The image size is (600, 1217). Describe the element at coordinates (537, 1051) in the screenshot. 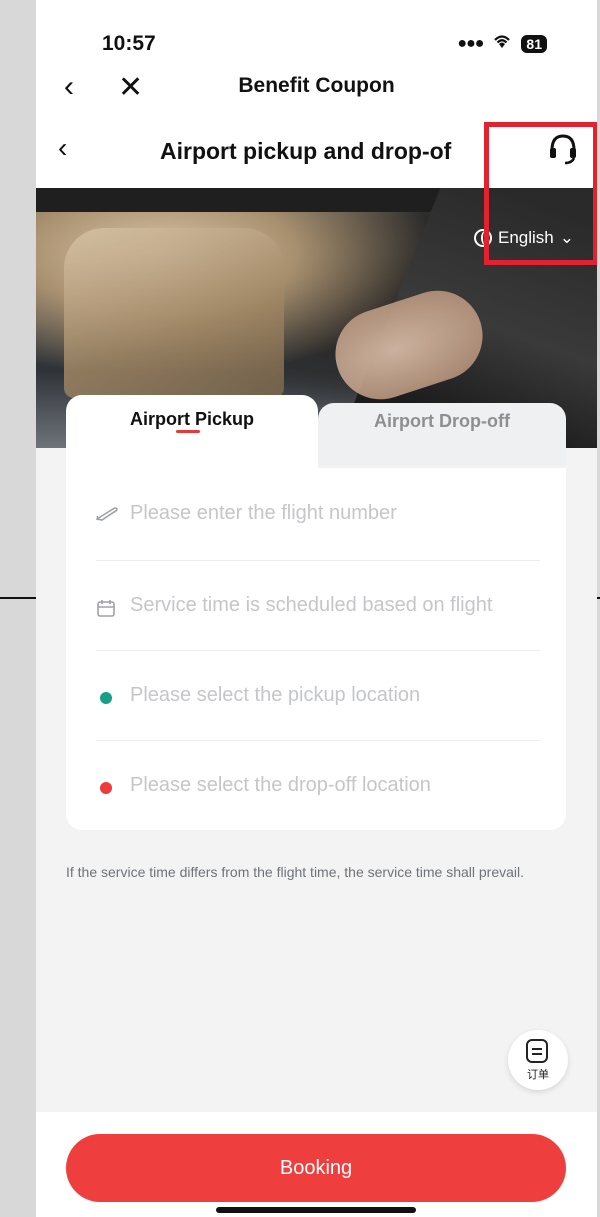

I see `order-list-icon` at that location.